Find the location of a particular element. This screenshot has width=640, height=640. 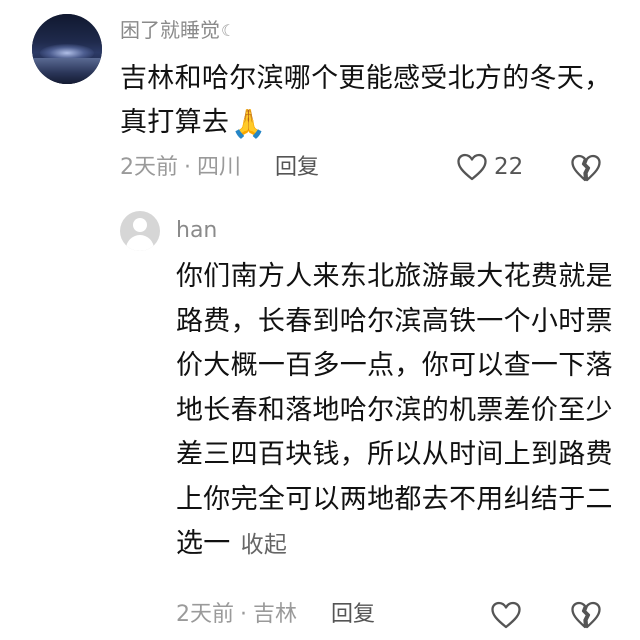

default-avatar-body is located at coordinates (140, 243).